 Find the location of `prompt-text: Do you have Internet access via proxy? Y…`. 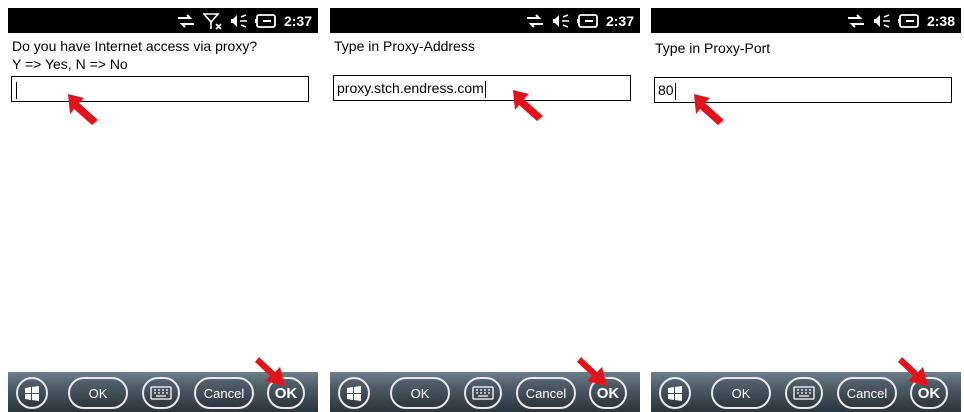

prompt-text: Do you have Internet access via proxy? Y… is located at coordinates (162, 55).